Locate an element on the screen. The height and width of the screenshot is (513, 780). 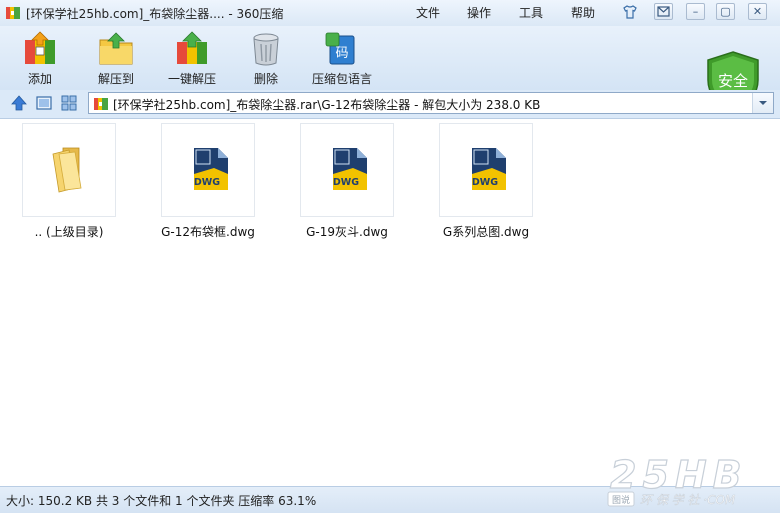
menu-help: 帮助 is located at coordinates (583, 12).